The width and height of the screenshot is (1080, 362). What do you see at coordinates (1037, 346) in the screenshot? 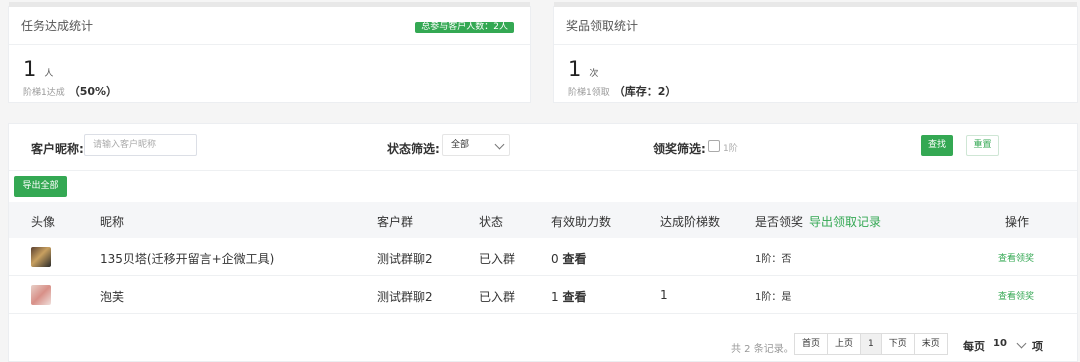
I see `per-page-unit: 项` at bounding box center [1037, 346].